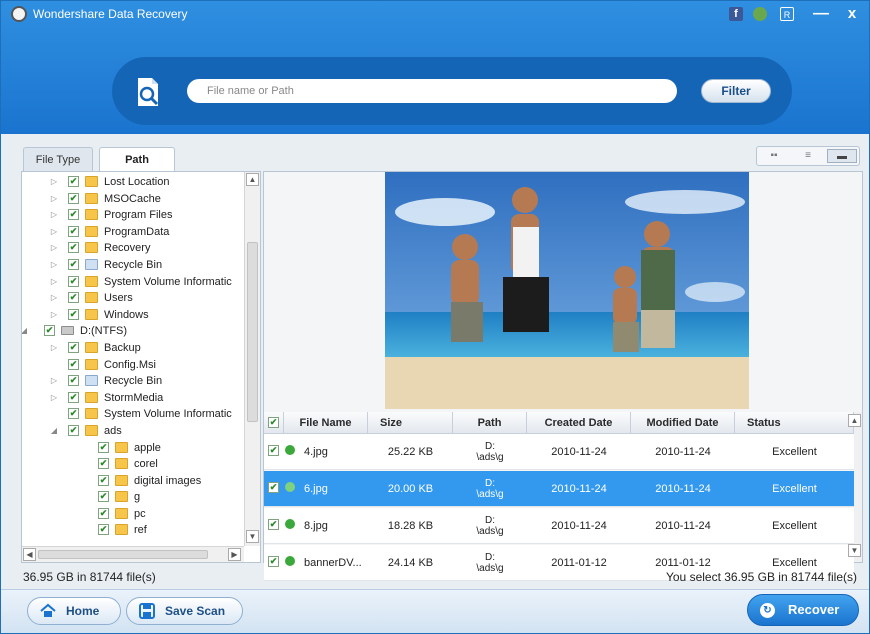  I want to click on save-scan-button: Save Scan, so click(184, 611).